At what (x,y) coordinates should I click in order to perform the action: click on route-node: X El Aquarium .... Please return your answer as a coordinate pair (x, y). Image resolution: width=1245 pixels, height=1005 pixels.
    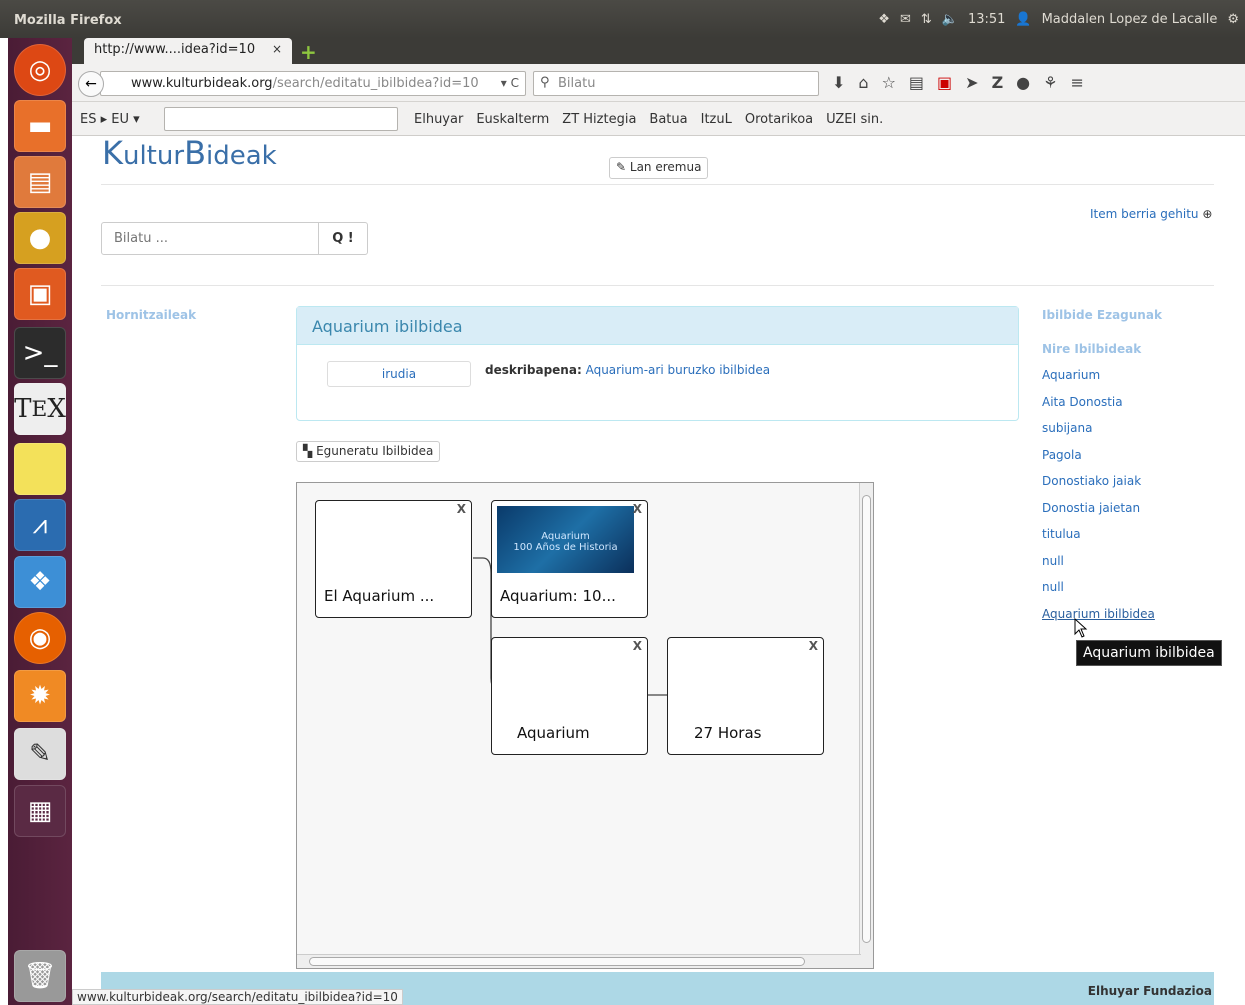
    Looking at the image, I should click on (393, 559).